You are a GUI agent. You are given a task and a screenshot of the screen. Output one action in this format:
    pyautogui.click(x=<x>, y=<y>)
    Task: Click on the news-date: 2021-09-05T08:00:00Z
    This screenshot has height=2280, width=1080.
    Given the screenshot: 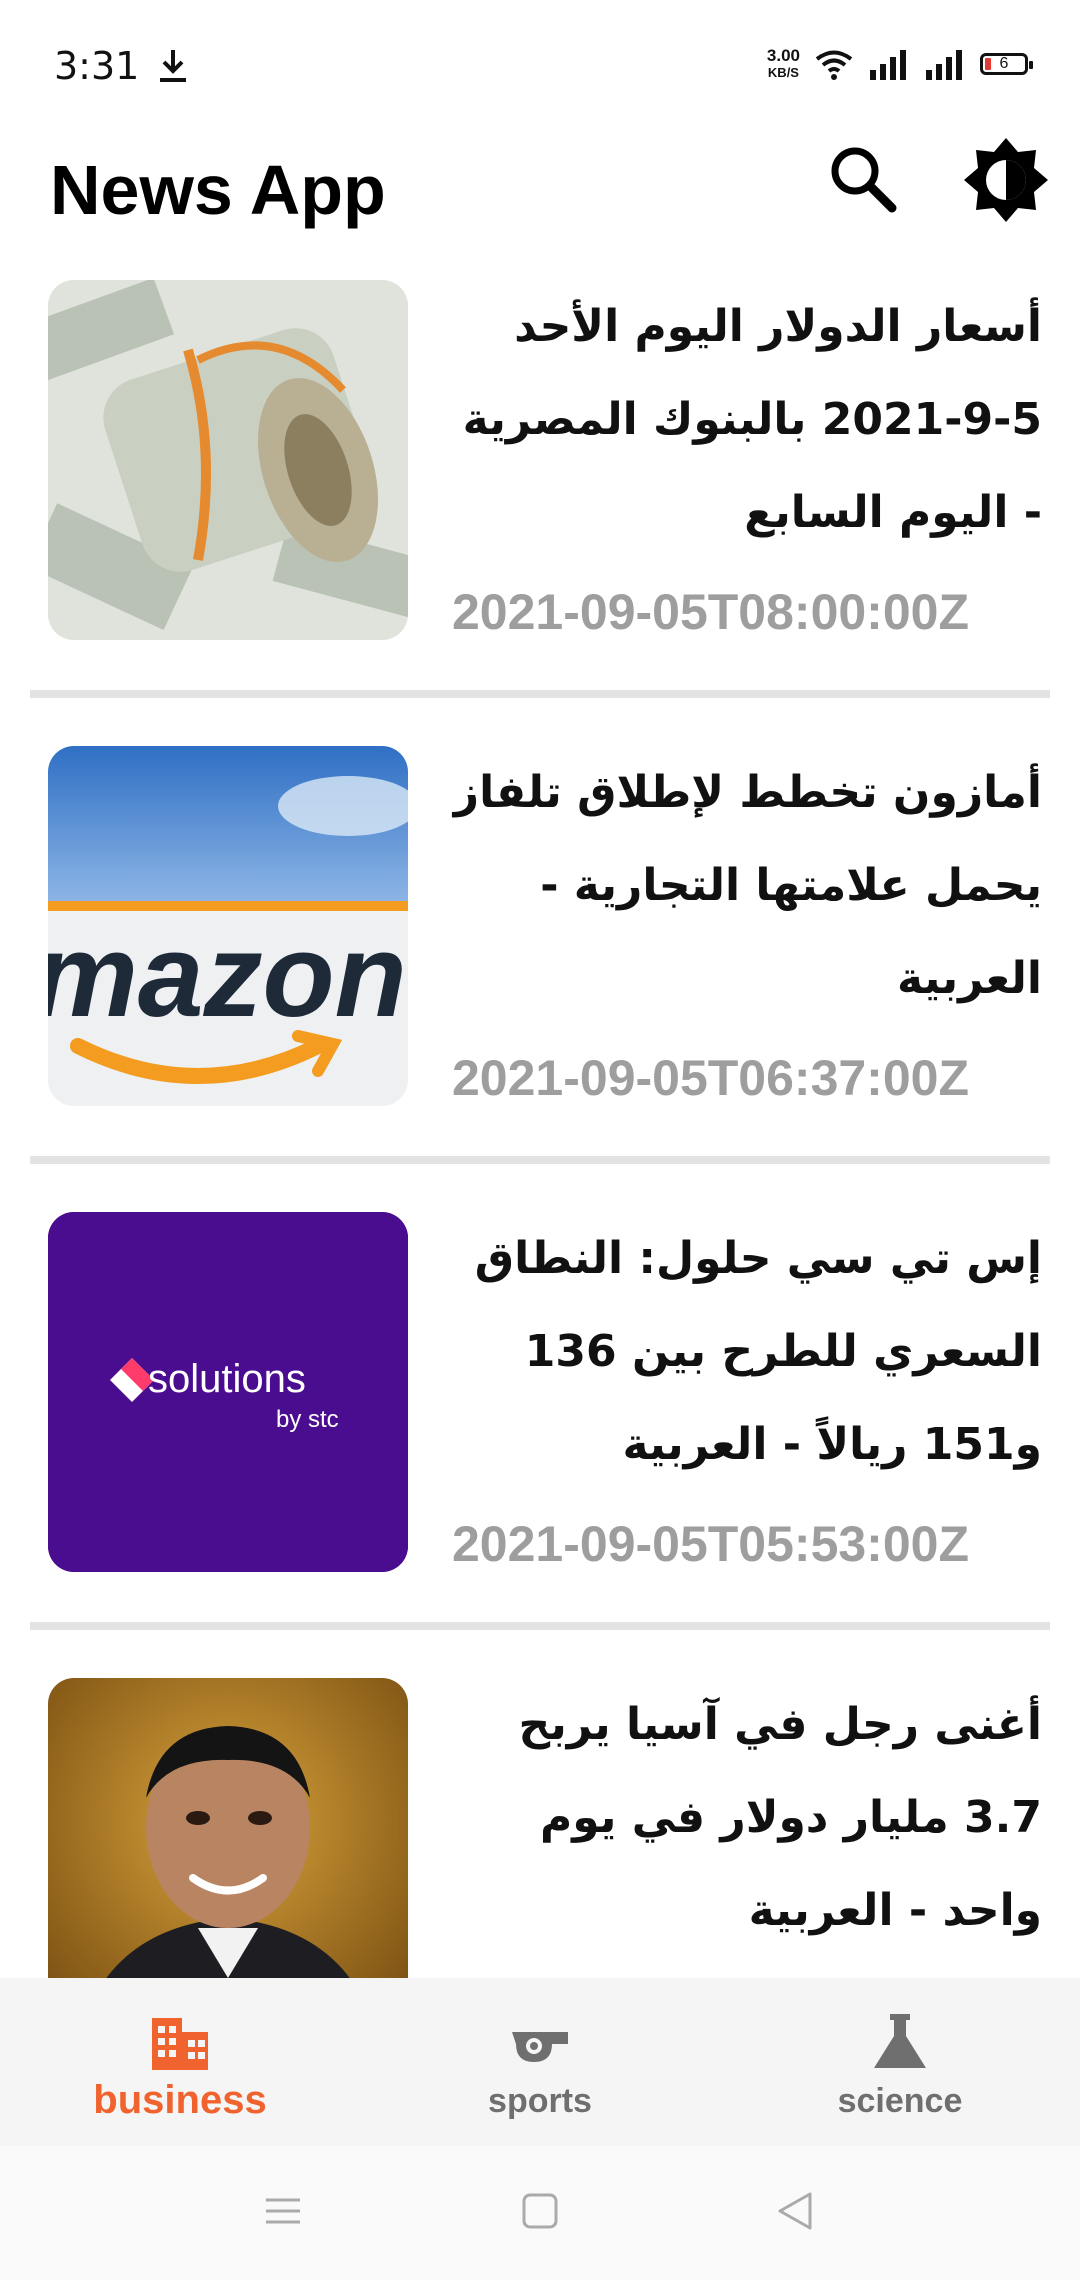 What is the action you would take?
    pyautogui.click(x=710, y=612)
    